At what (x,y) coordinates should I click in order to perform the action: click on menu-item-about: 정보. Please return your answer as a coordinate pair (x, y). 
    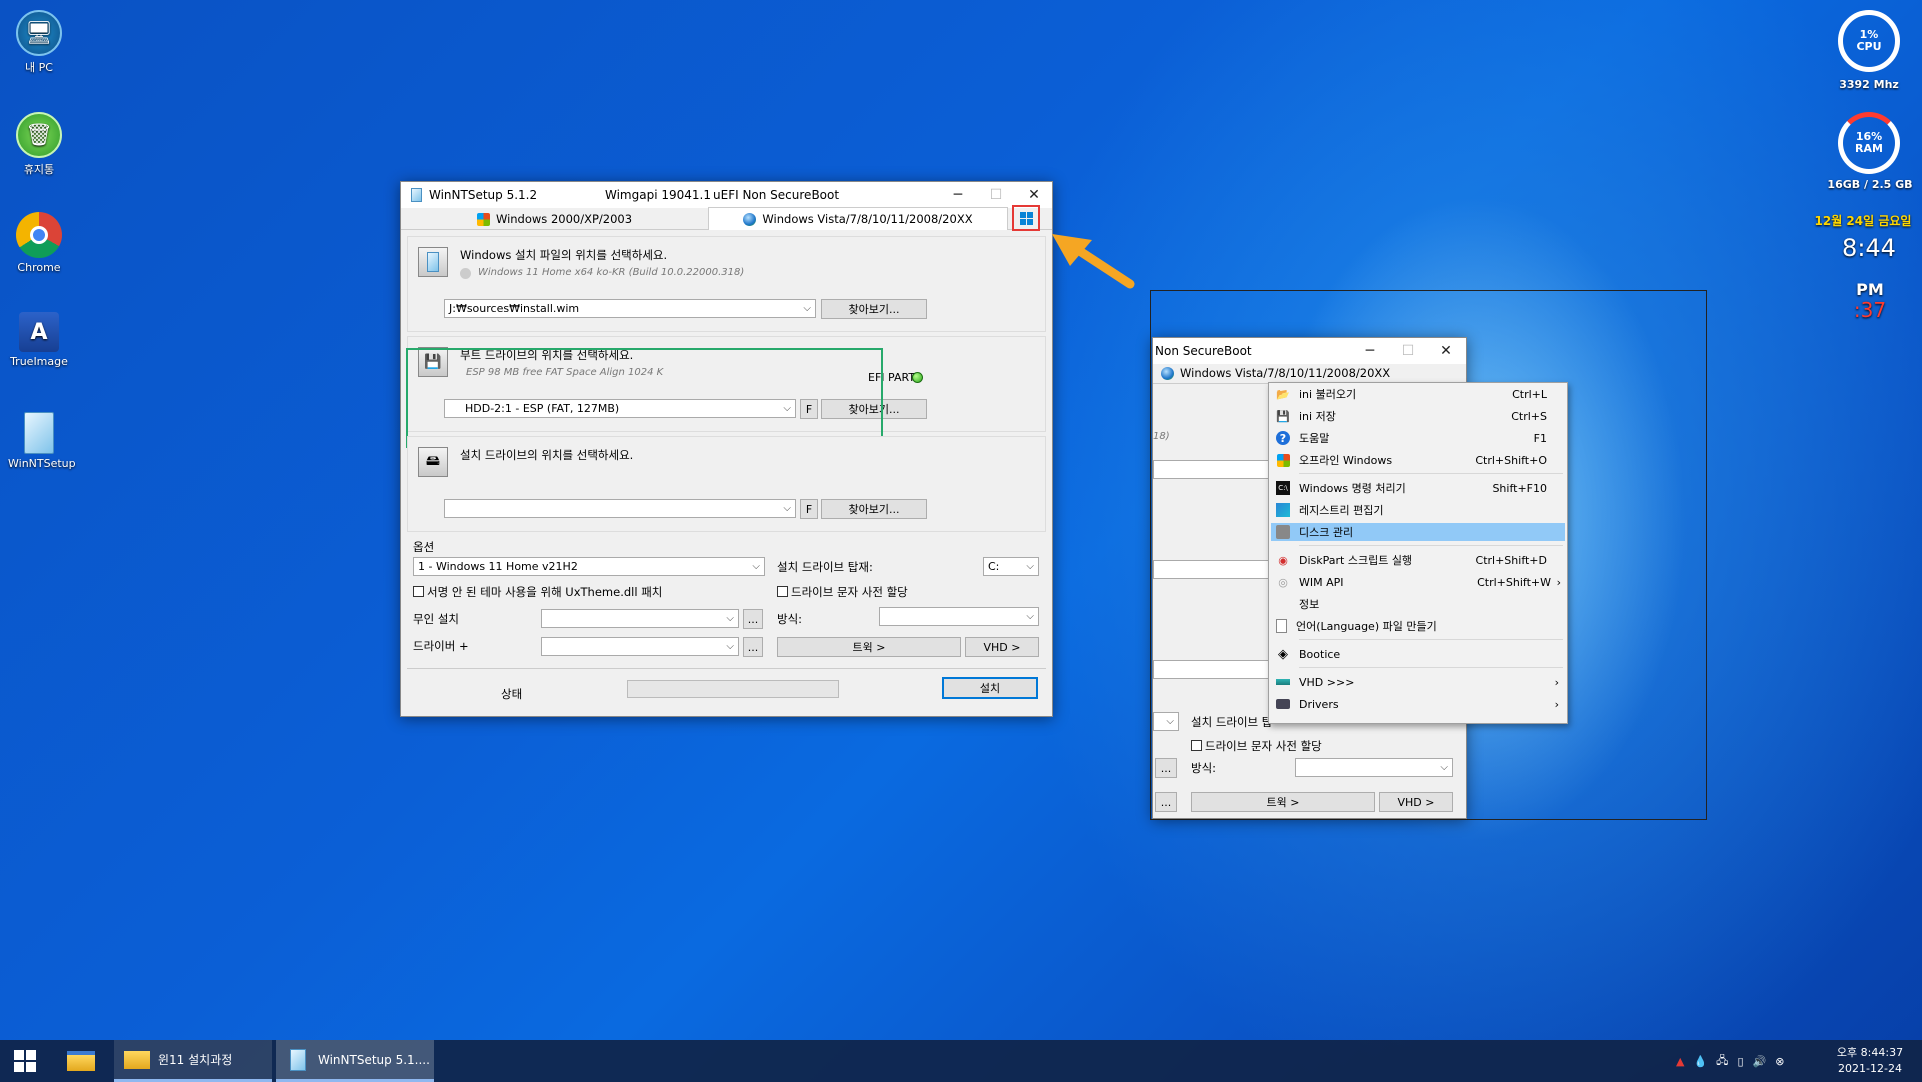
    Looking at the image, I should click on (1418, 604).